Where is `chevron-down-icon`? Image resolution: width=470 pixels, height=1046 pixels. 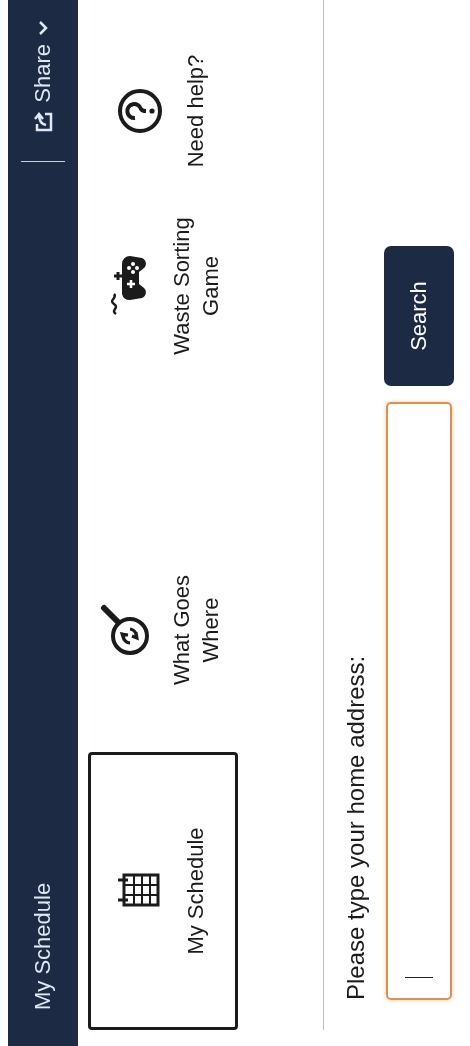 chevron-down-icon is located at coordinates (43, 28).